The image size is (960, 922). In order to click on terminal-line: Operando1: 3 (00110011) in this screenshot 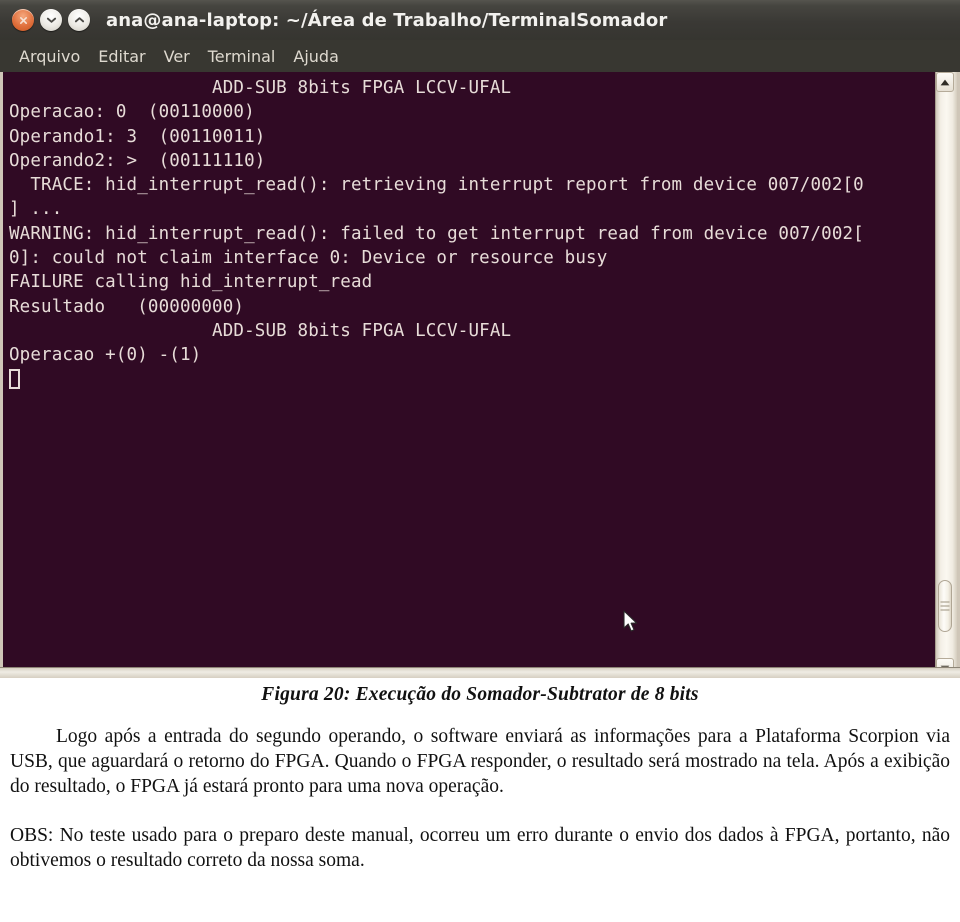, I will do `click(137, 136)`.